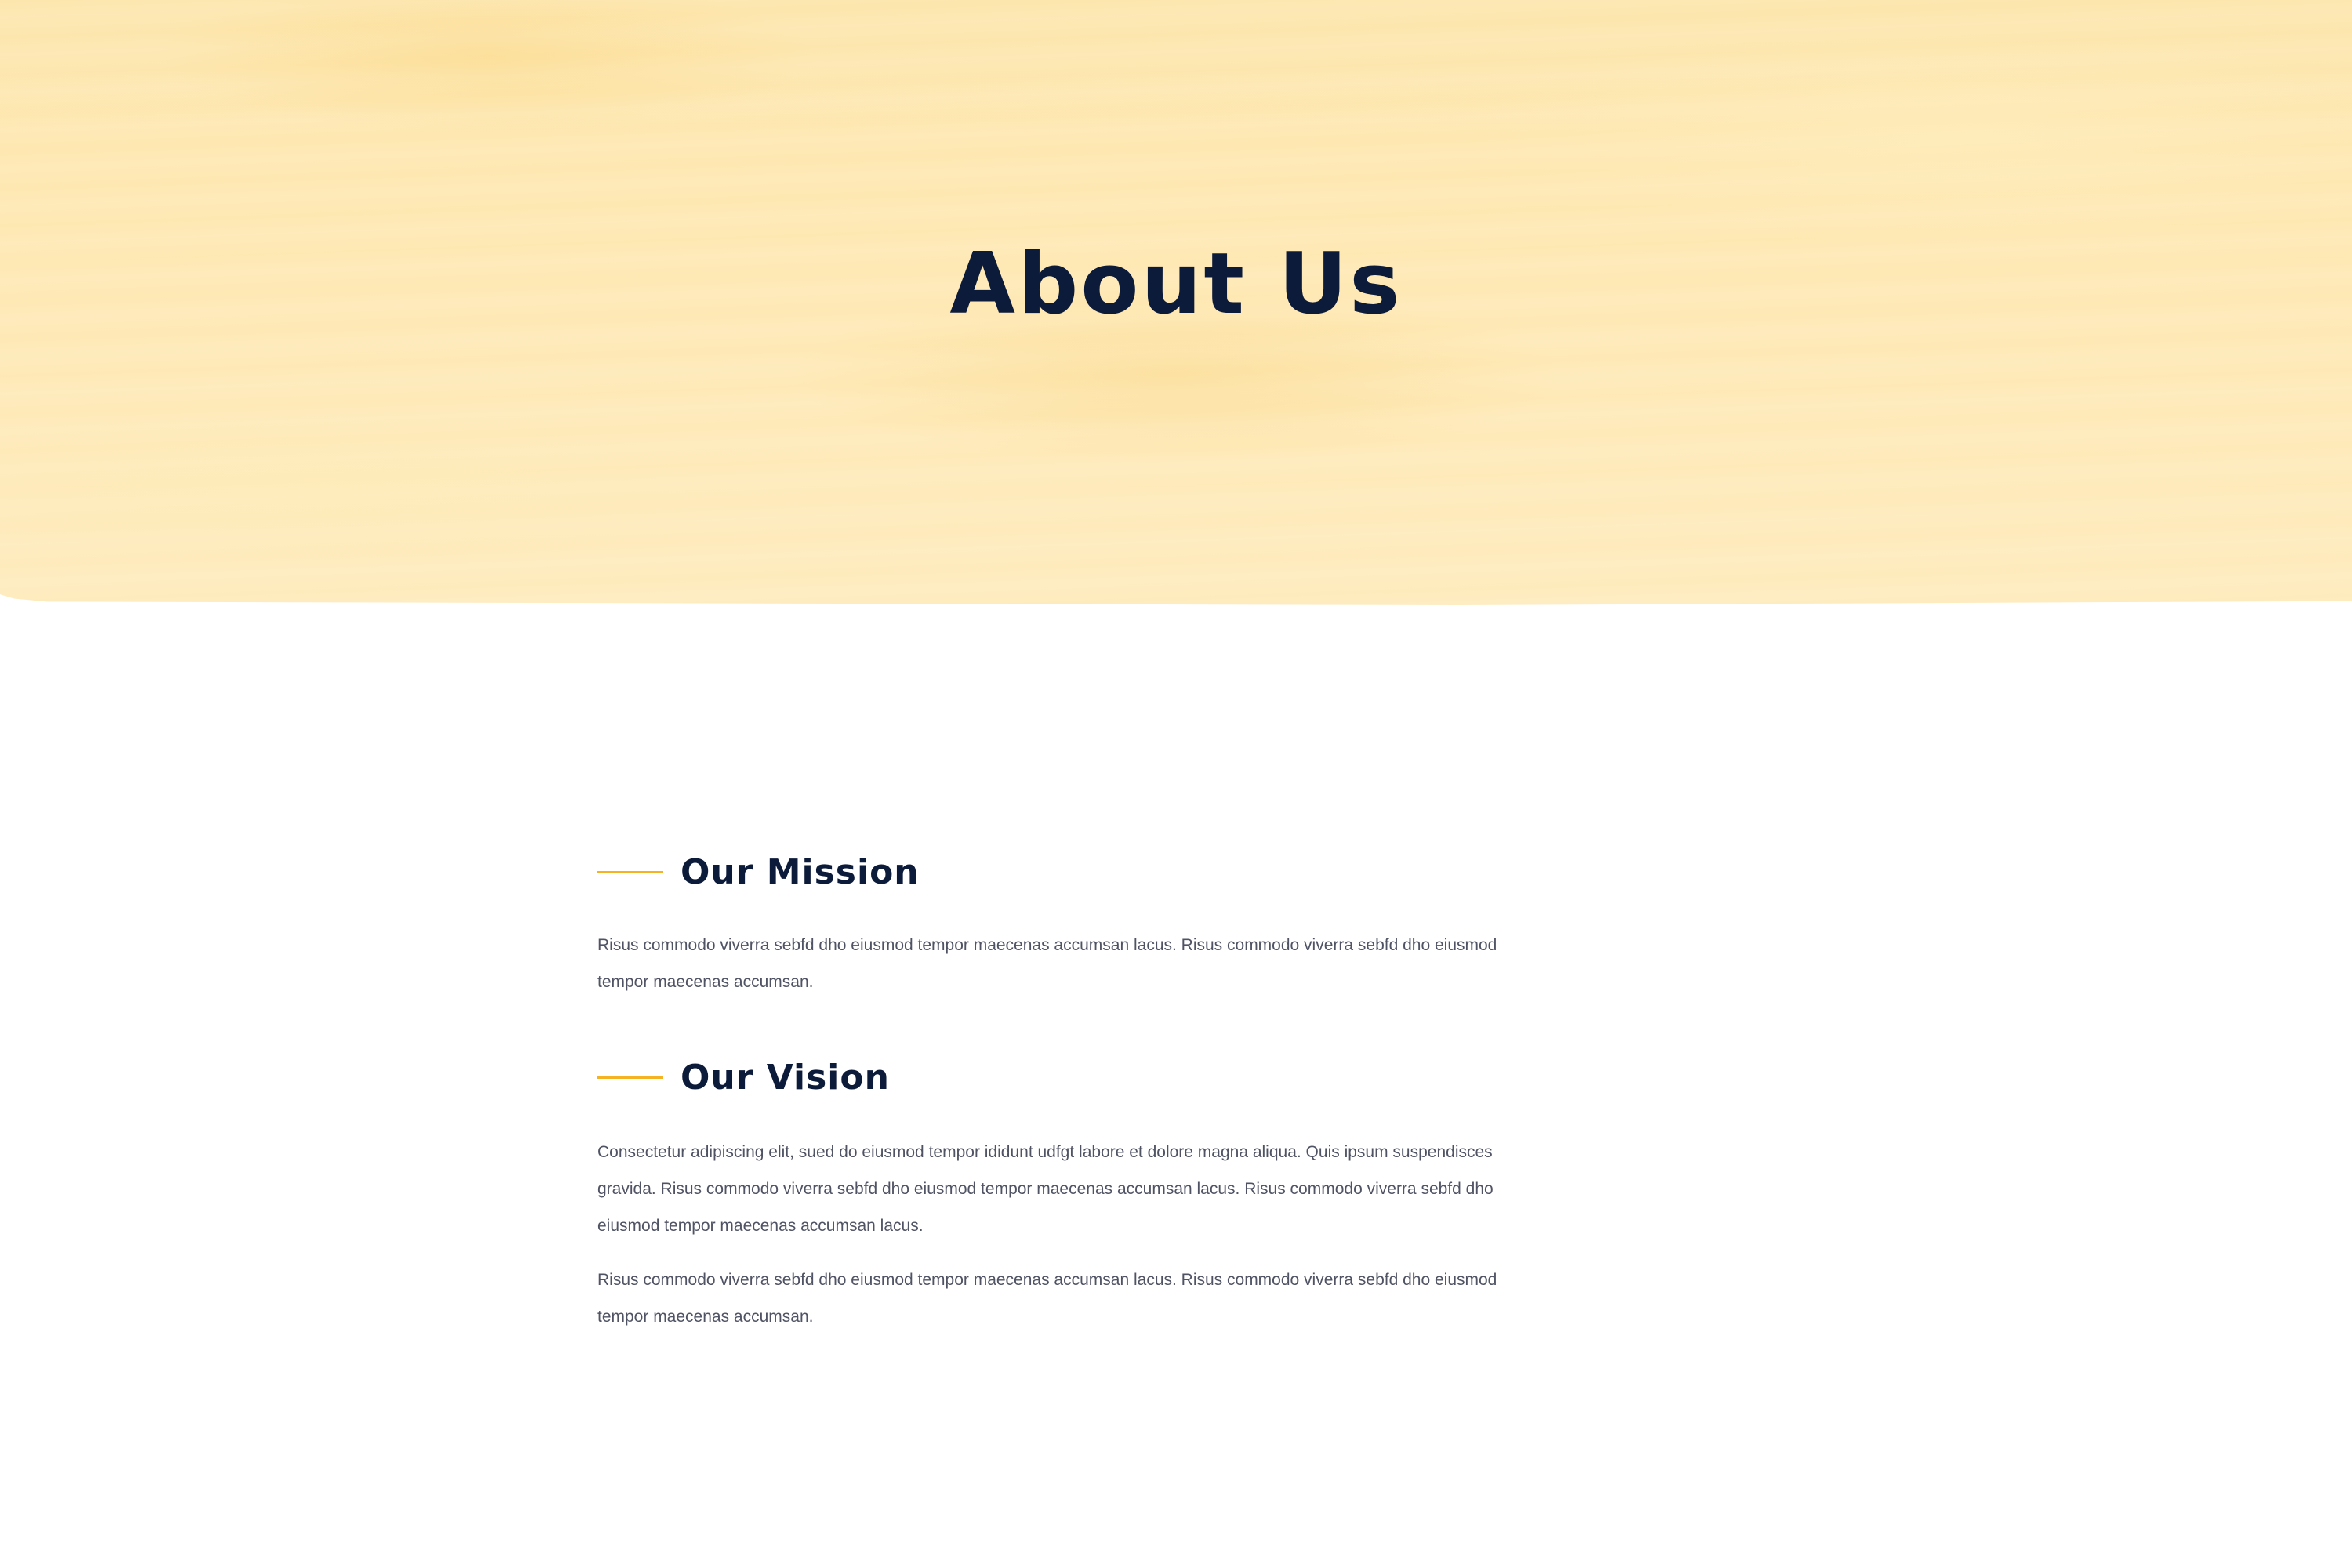 The height and width of the screenshot is (1568, 2352). What do you see at coordinates (785, 1077) in the screenshot?
I see `vision-heading-text: Our Vision` at bounding box center [785, 1077].